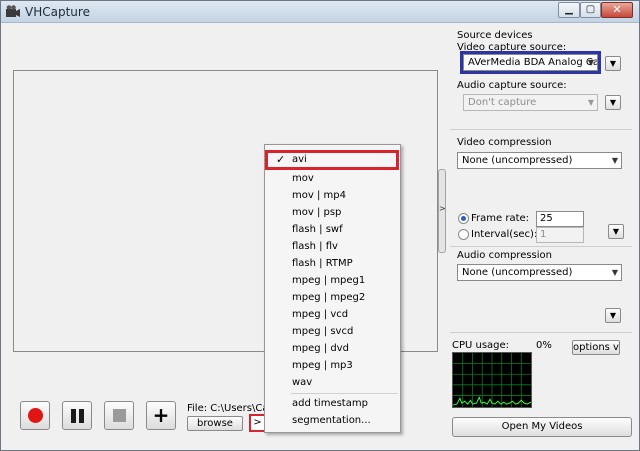  I want to click on audio-compression-options-button: ▼, so click(613, 315).